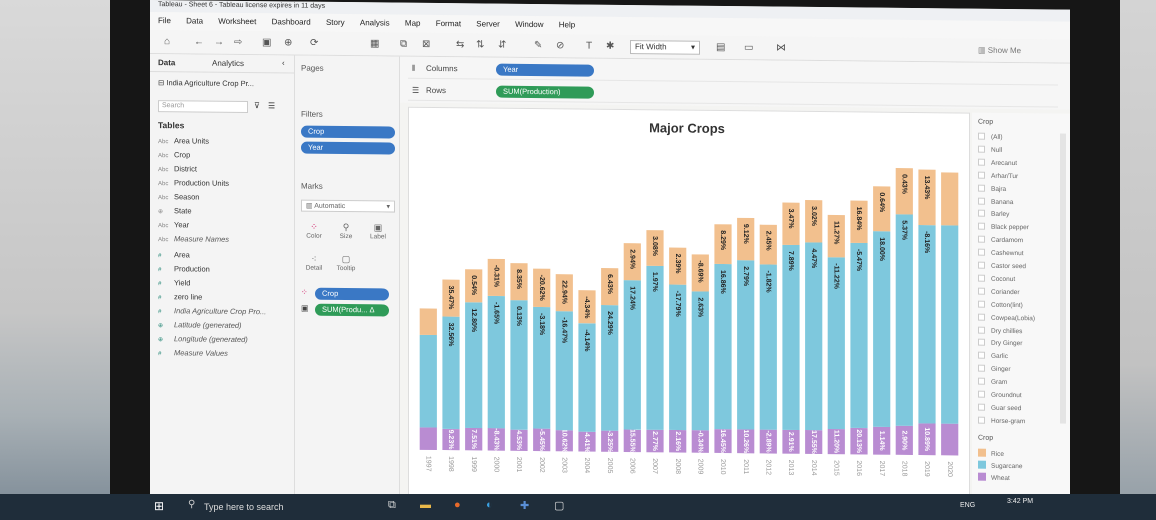 The height and width of the screenshot is (520, 1156). Describe the element at coordinates (1006, 317) in the screenshot. I see `legend-filter-item: Cowpea(Lobia)` at that location.